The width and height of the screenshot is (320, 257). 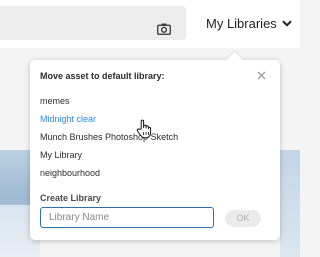 I want to click on library-item-munch-brushes: Munch Brushes Photoshop Sketch, so click(x=109, y=137).